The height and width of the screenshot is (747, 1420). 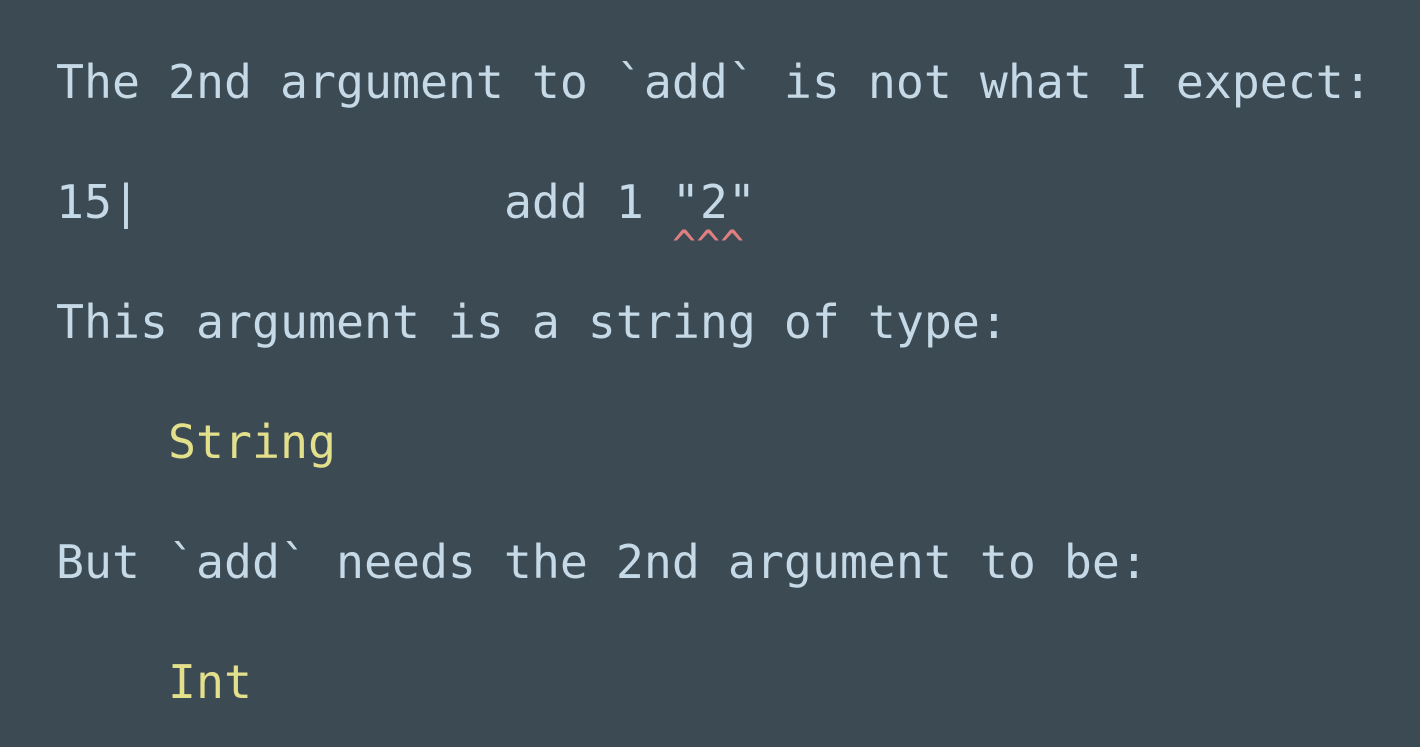 What do you see at coordinates (210, 682) in the screenshot?
I see `expected-type: Int` at bounding box center [210, 682].